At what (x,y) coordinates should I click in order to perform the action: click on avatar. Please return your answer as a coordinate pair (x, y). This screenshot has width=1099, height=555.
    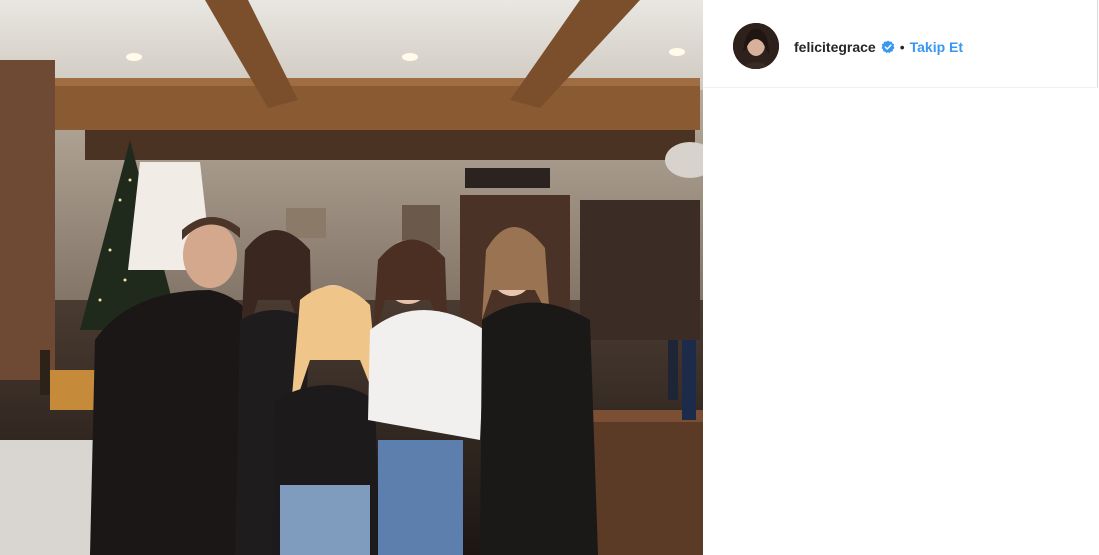
    Looking at the image, I should click on (756, 46).